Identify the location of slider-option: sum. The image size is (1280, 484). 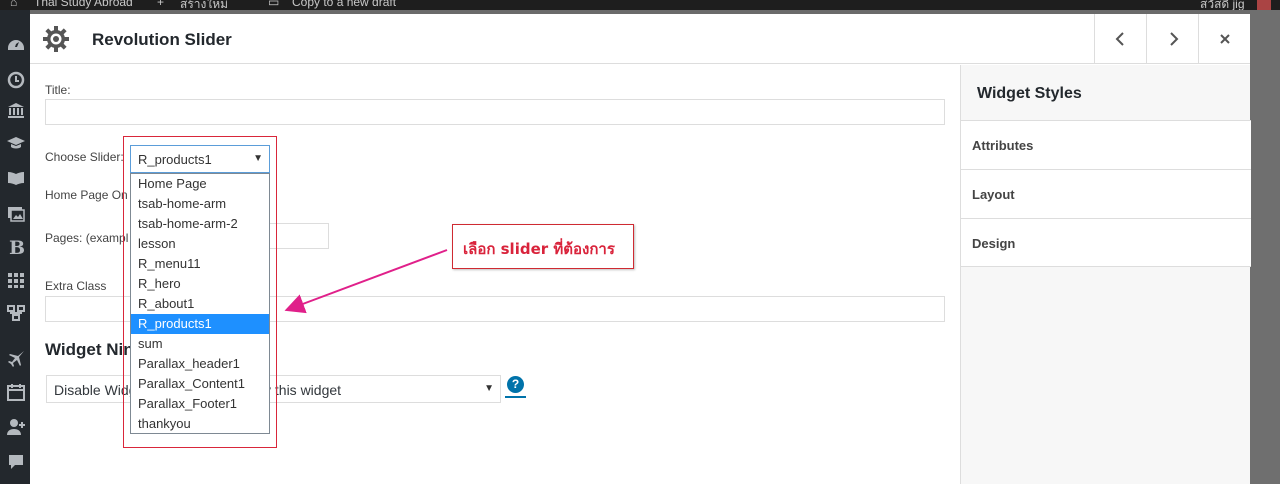
(200, 344).